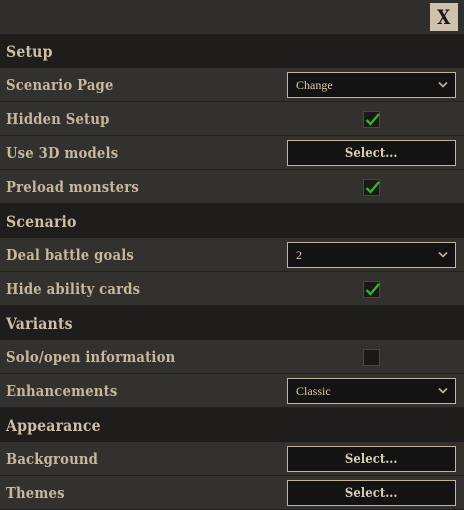  Describe the element at coordinates (53, 425) in the screenshot. I see `section-title: Appearance` at that location.